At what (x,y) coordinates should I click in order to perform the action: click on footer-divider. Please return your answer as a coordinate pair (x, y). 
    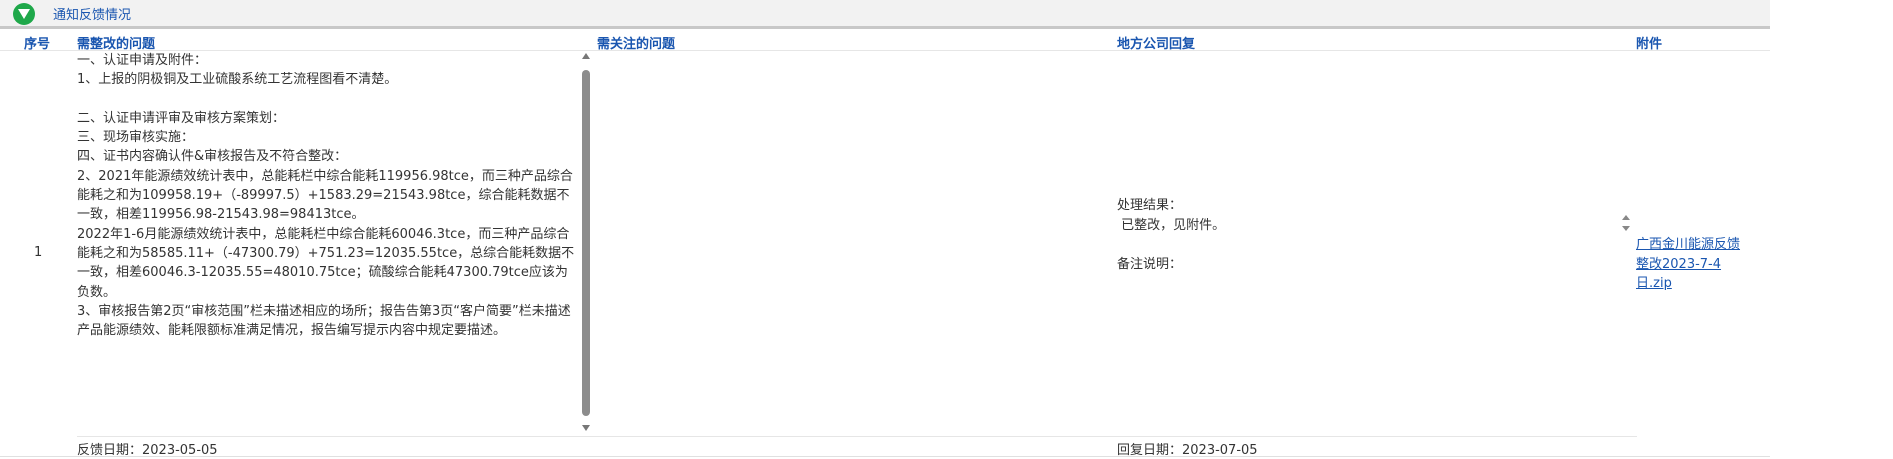
    Looking at the image, I should click on (885, 456).